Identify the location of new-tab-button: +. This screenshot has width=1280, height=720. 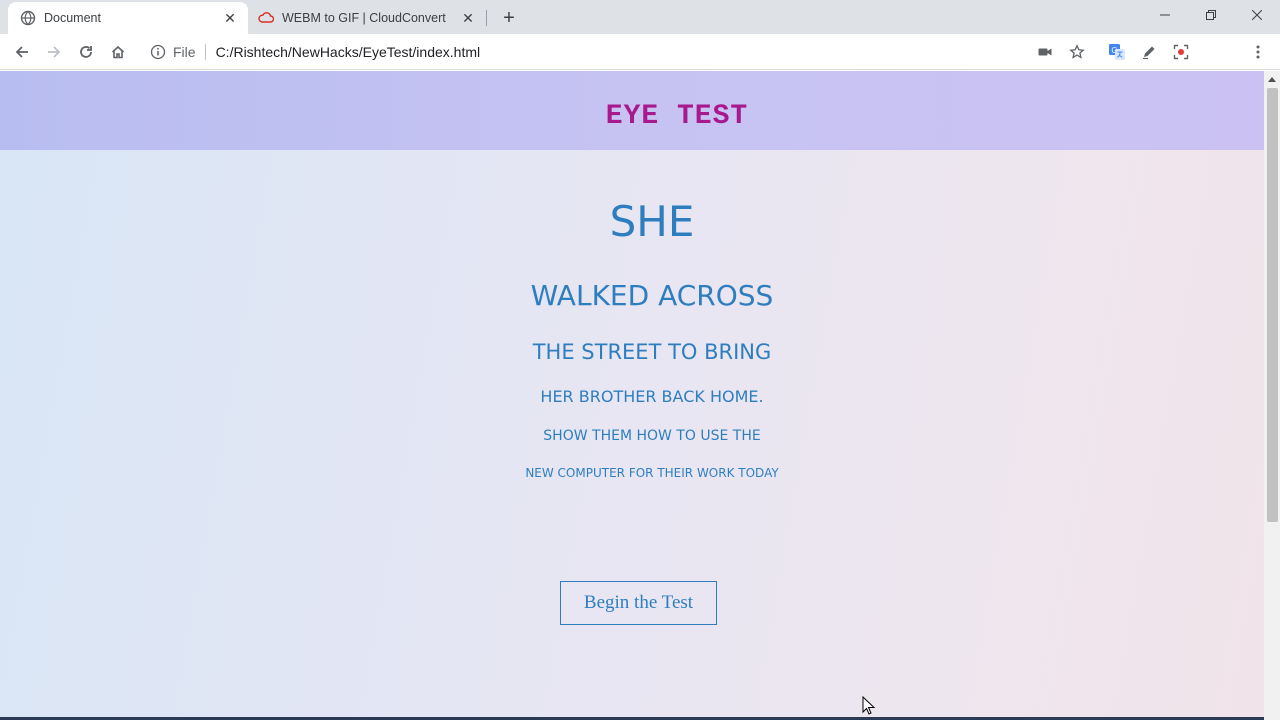
(509, 18).